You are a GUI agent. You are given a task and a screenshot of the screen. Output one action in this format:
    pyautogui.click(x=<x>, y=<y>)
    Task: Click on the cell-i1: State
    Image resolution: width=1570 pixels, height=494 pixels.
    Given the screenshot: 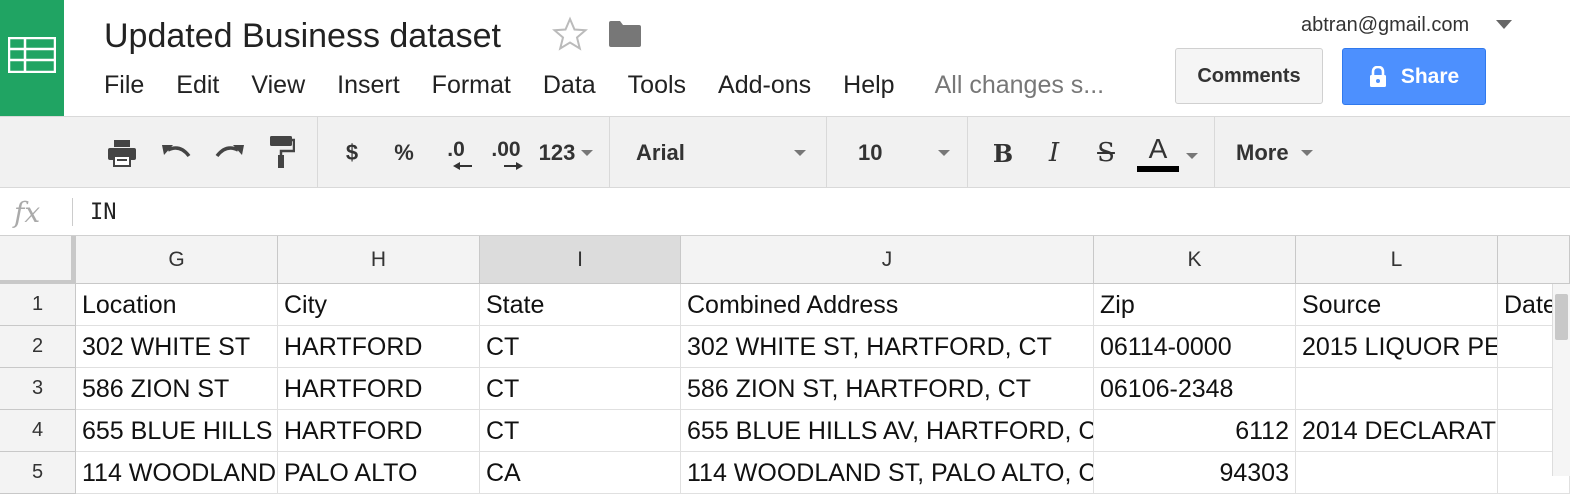 What is the action you would take?
    pyautogui.click(x=580, y=305)
    